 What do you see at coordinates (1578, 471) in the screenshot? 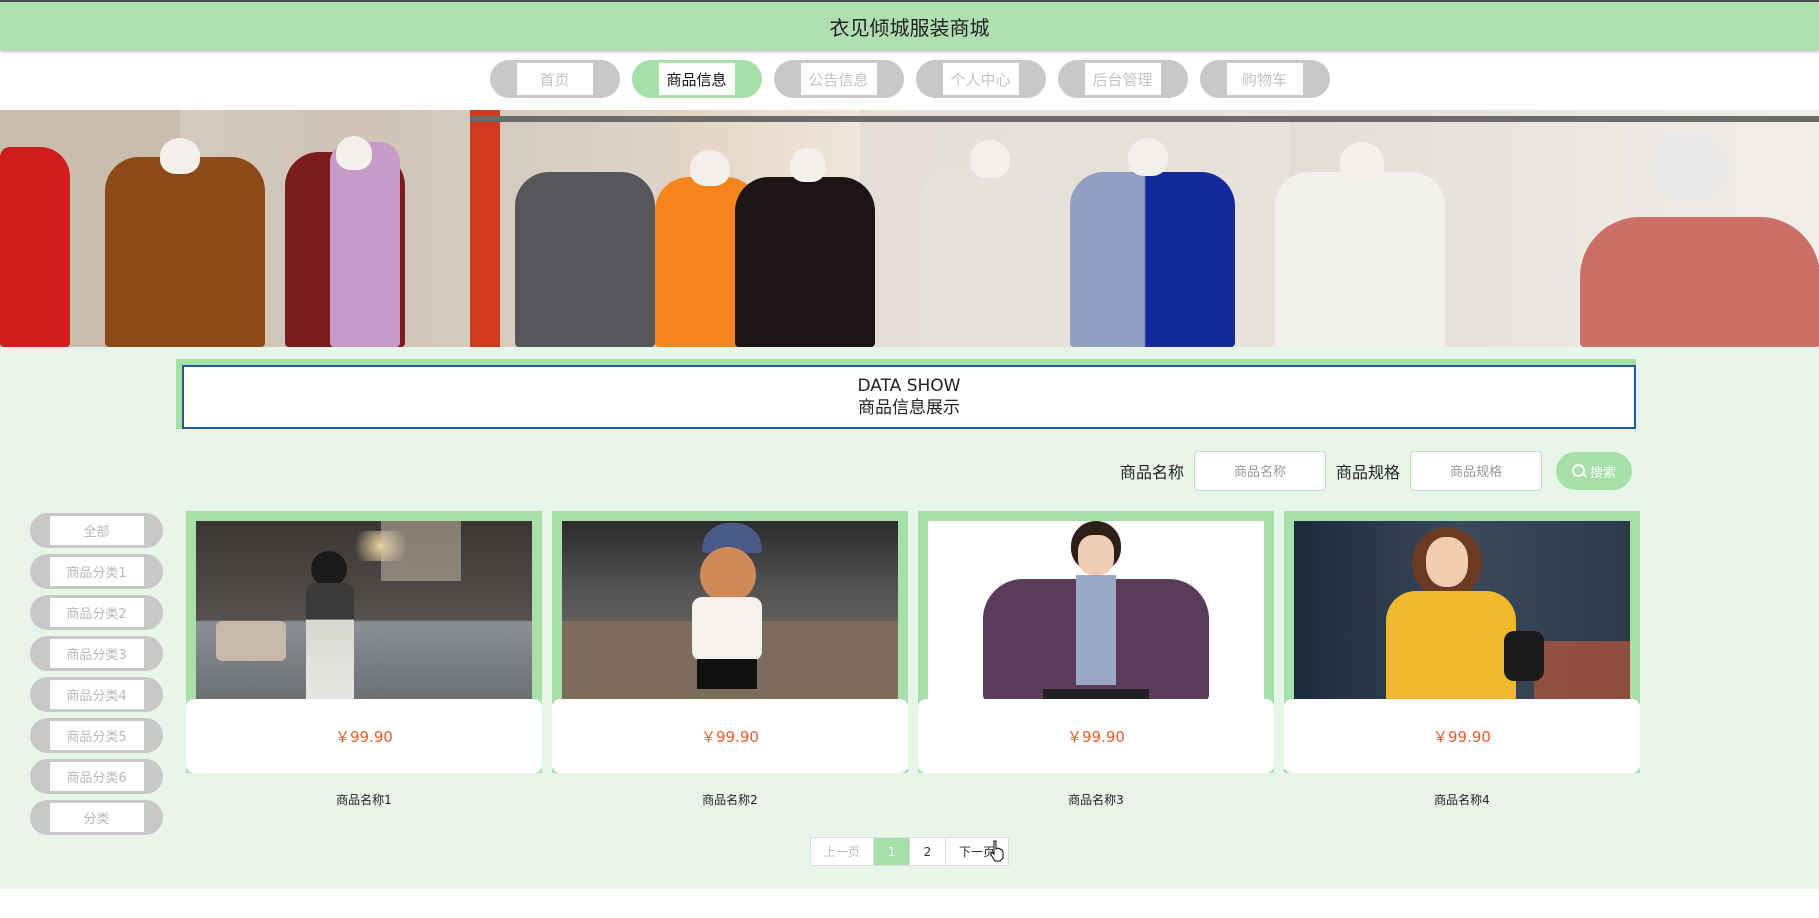
I see `search-icon` at bounding box center [1578, 471].